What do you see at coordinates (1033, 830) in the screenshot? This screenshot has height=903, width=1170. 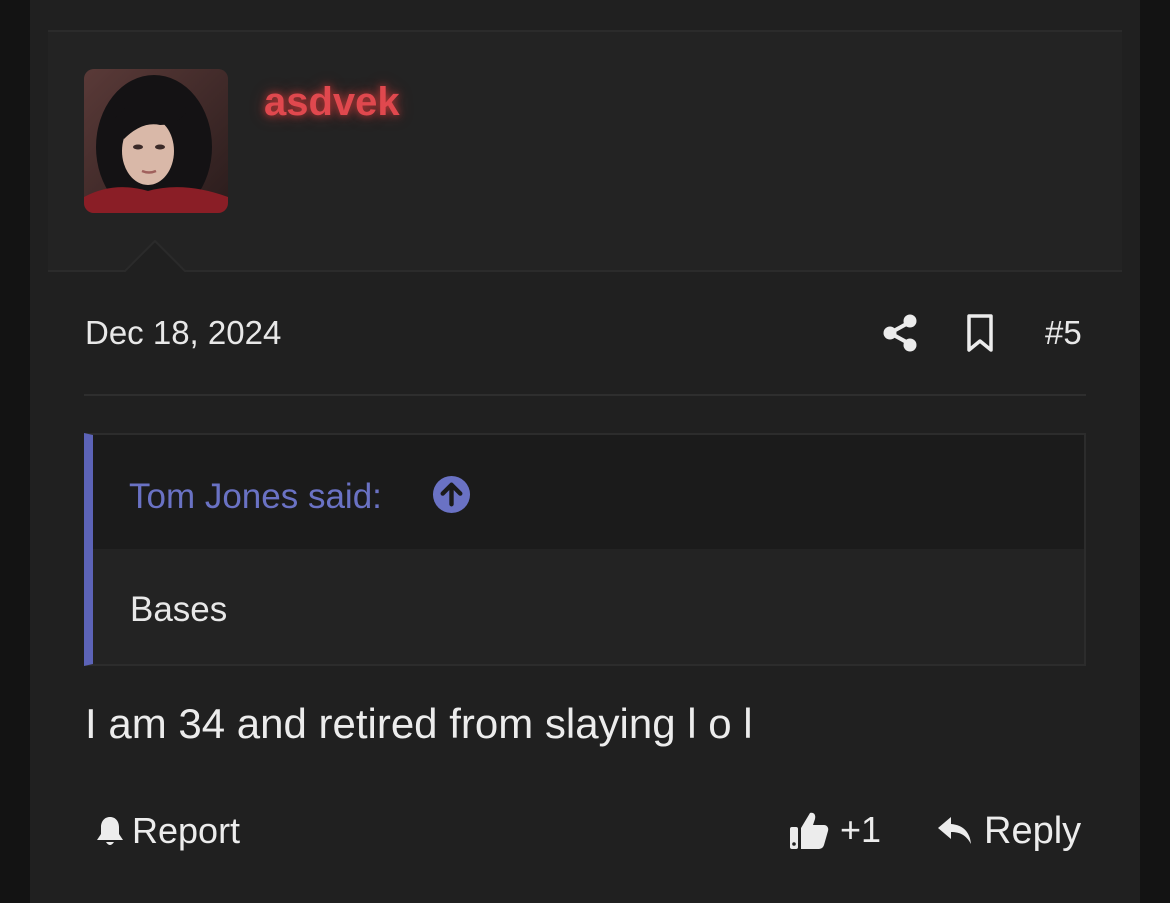 I see `reply-label: Reply` at bounding box center [1033, 830].